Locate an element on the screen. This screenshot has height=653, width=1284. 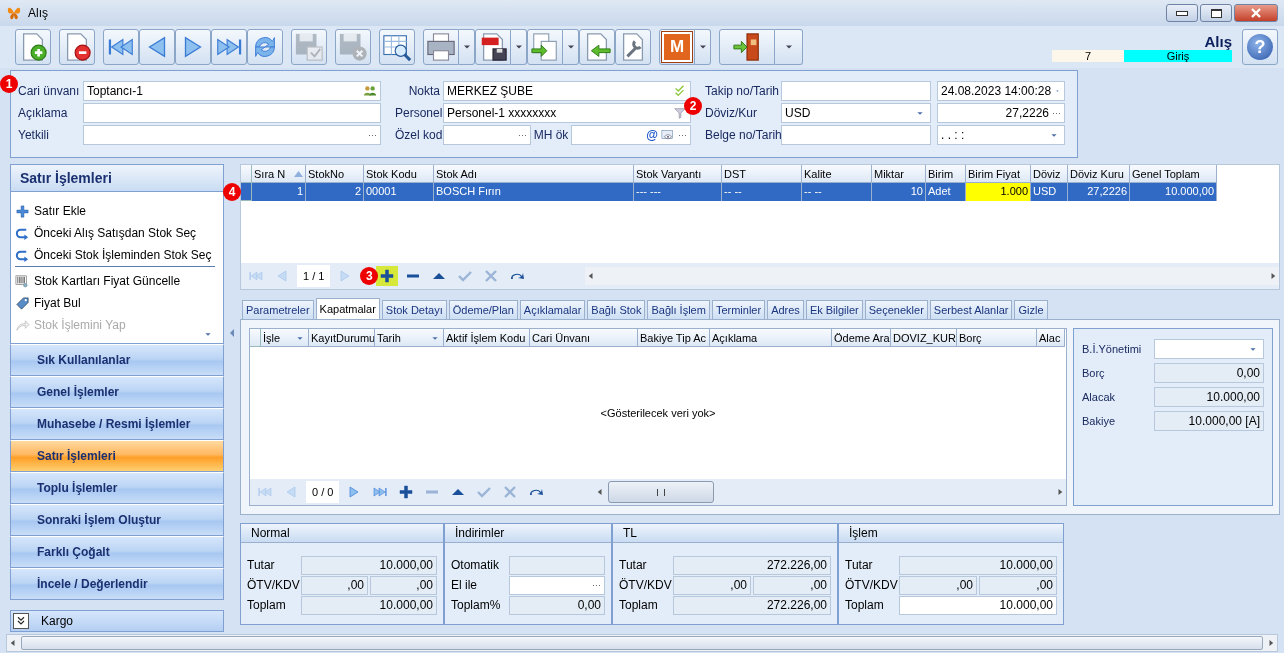
column-header: Sıra N is located at coordinates (279, 174).